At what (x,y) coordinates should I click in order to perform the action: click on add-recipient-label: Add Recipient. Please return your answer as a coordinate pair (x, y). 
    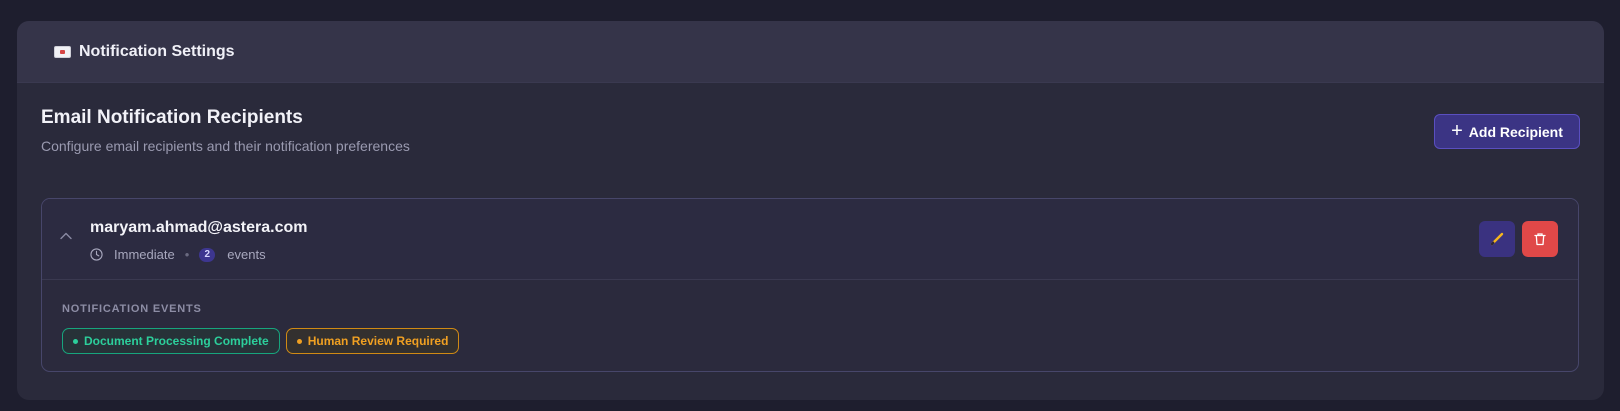
    Looking at the image, I should click on (1515, 131).